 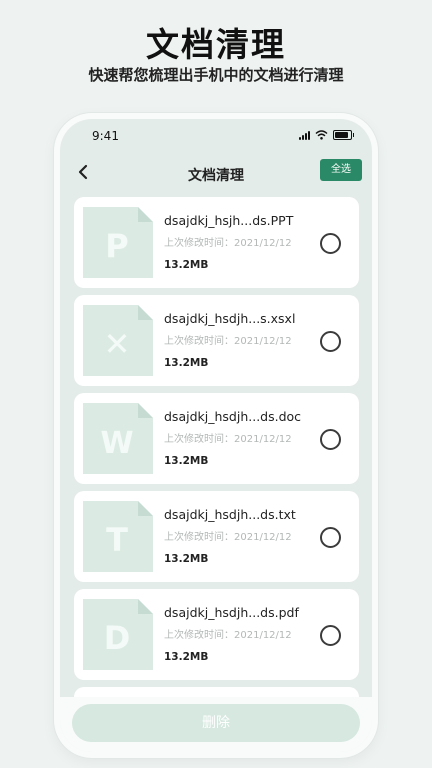 What do you see at coordinates (216, 44) in the screenshot?
I see `promo-title: 文档清理` at bounding box center [216, 44].